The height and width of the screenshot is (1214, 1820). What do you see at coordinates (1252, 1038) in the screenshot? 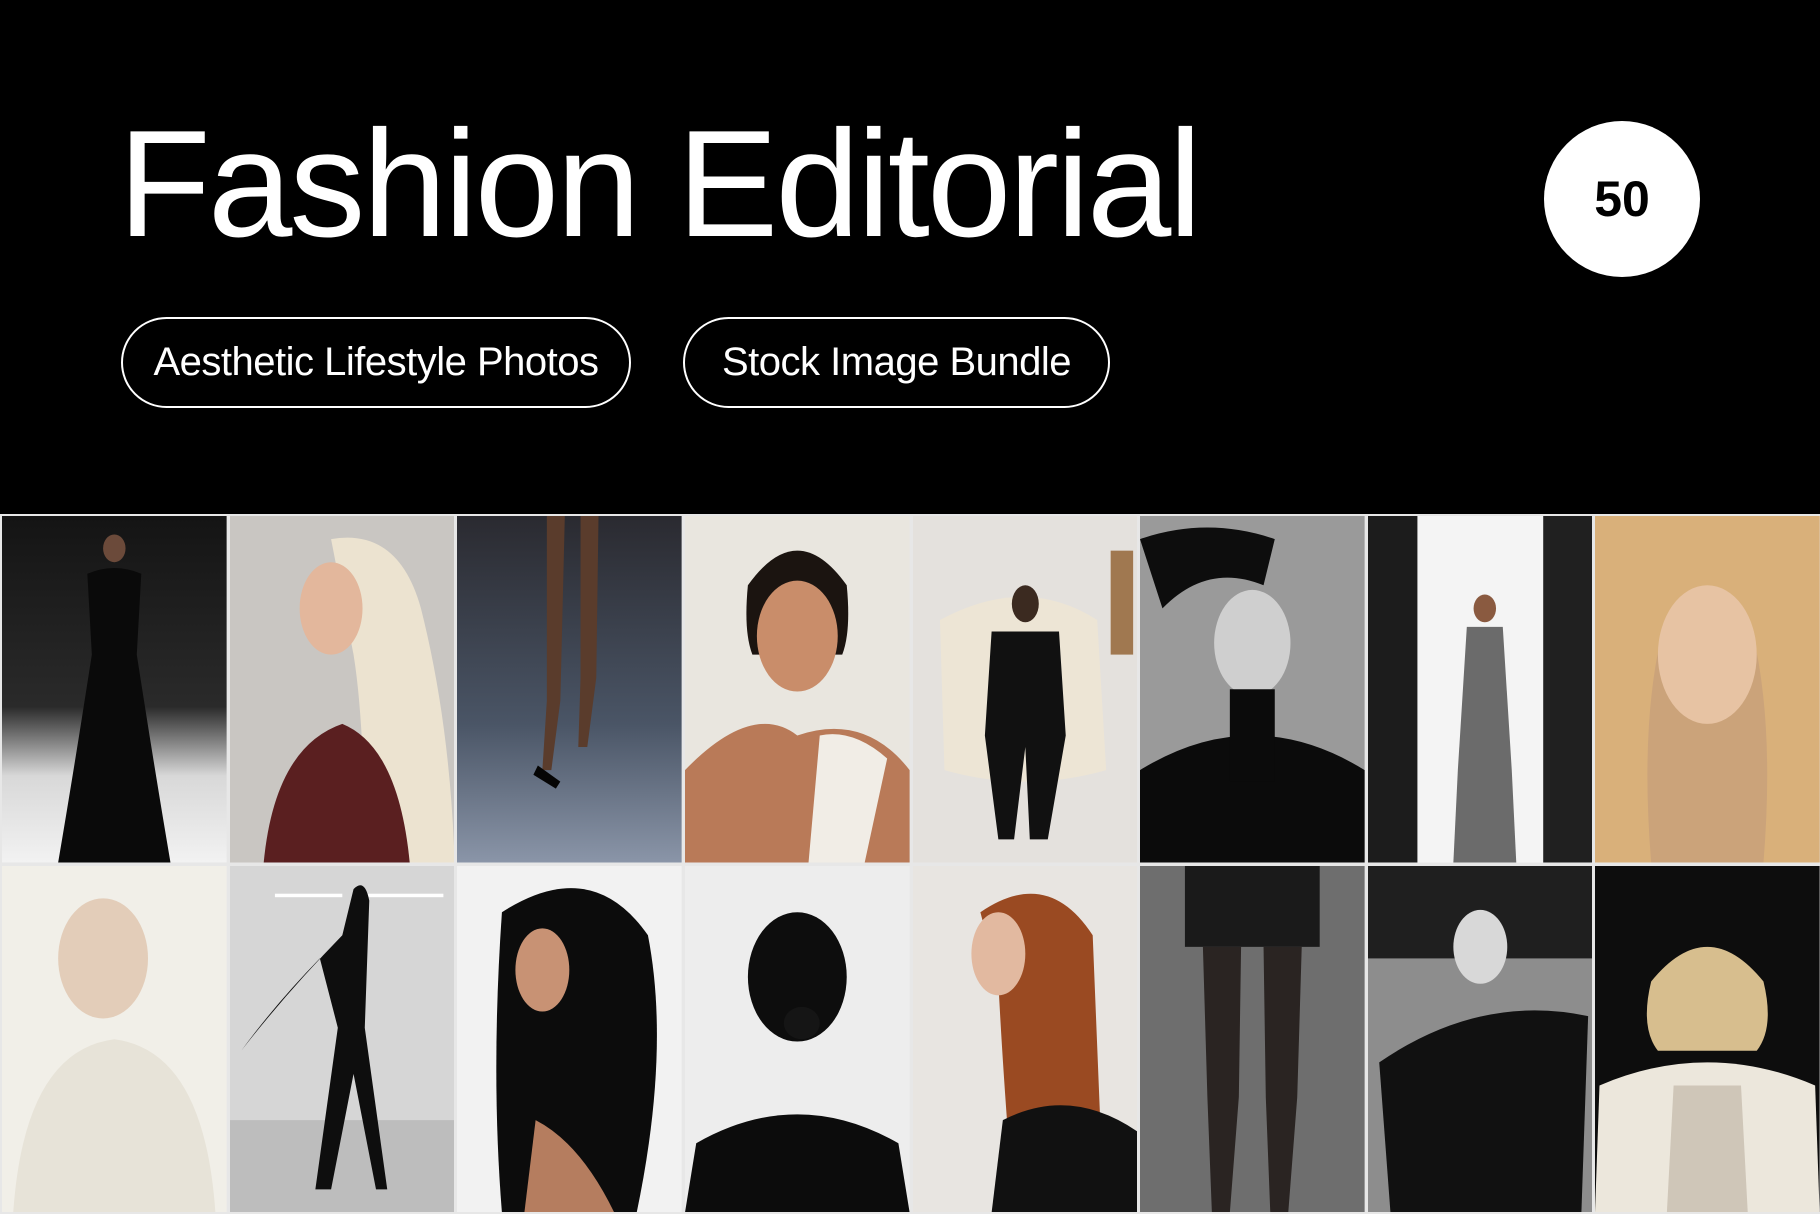
I see `photo-runway-sheer-tights` at bounding box center [1252, 1038].